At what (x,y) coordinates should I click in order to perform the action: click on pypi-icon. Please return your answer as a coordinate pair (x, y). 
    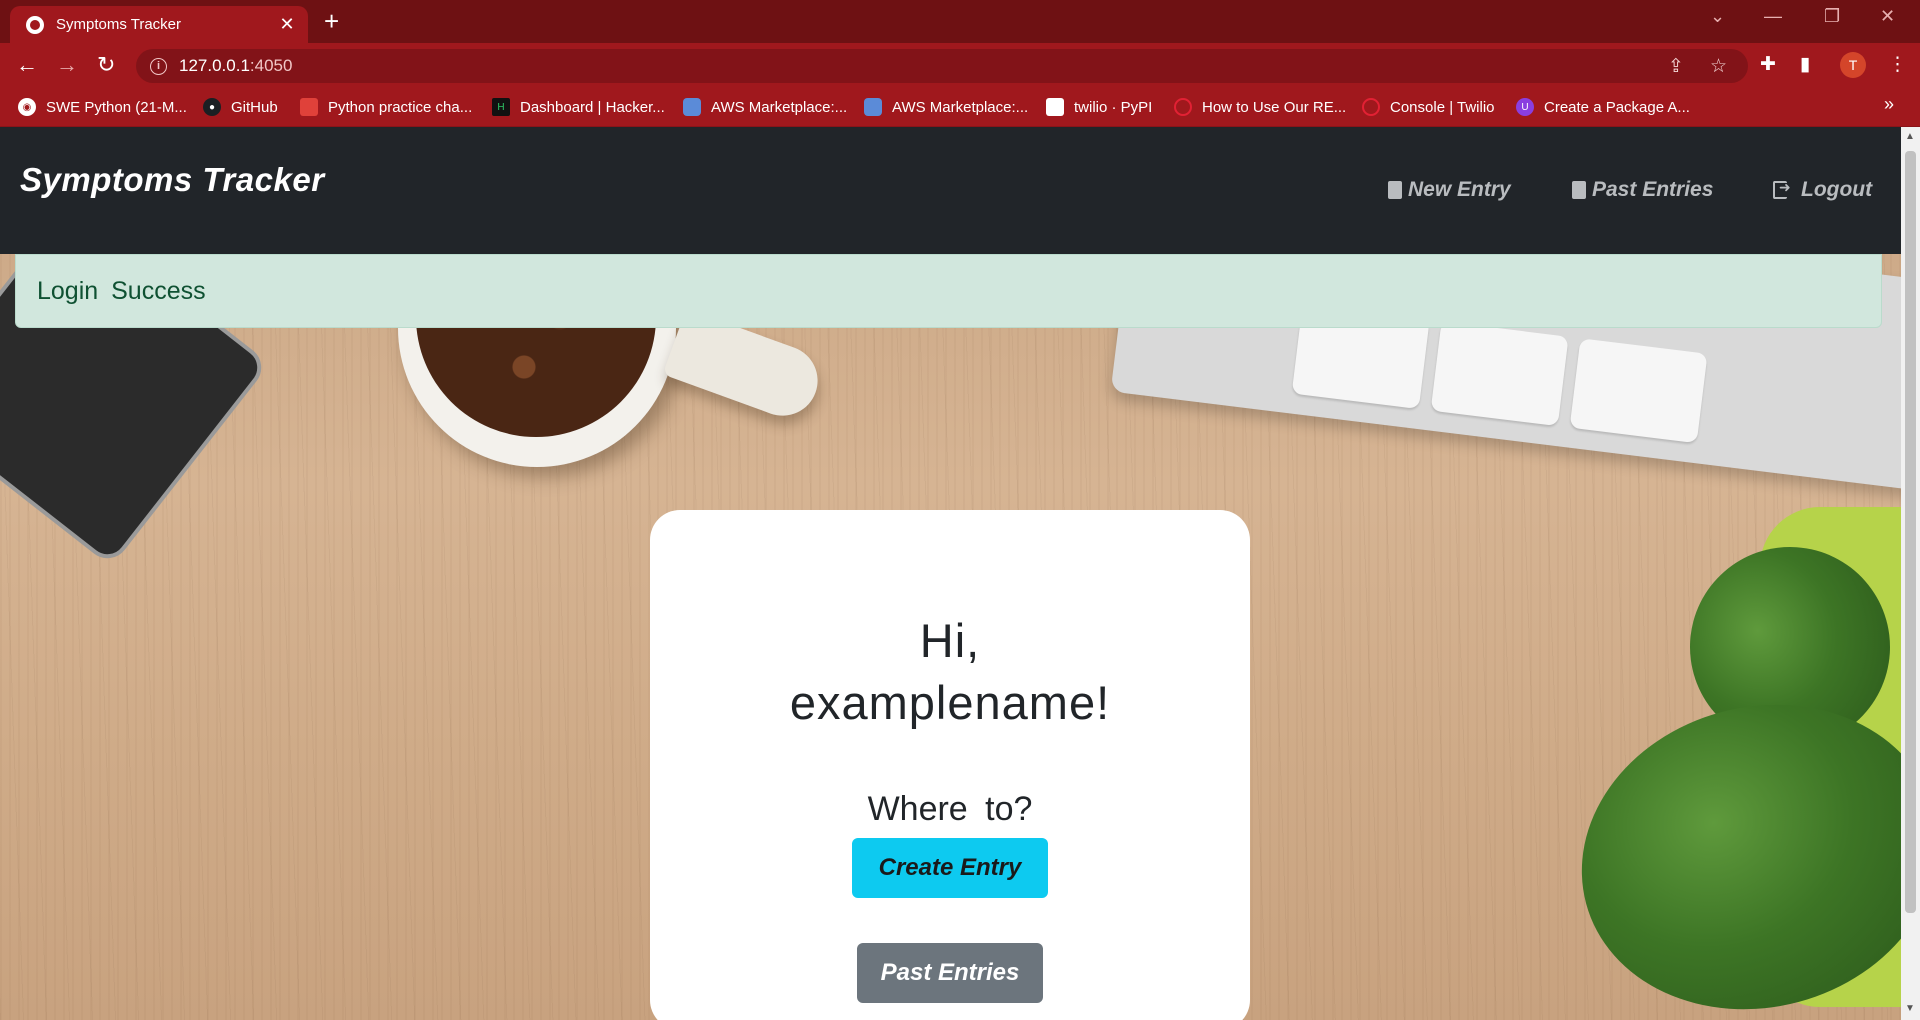
    Looking at the image, I should click on (1055, 107).